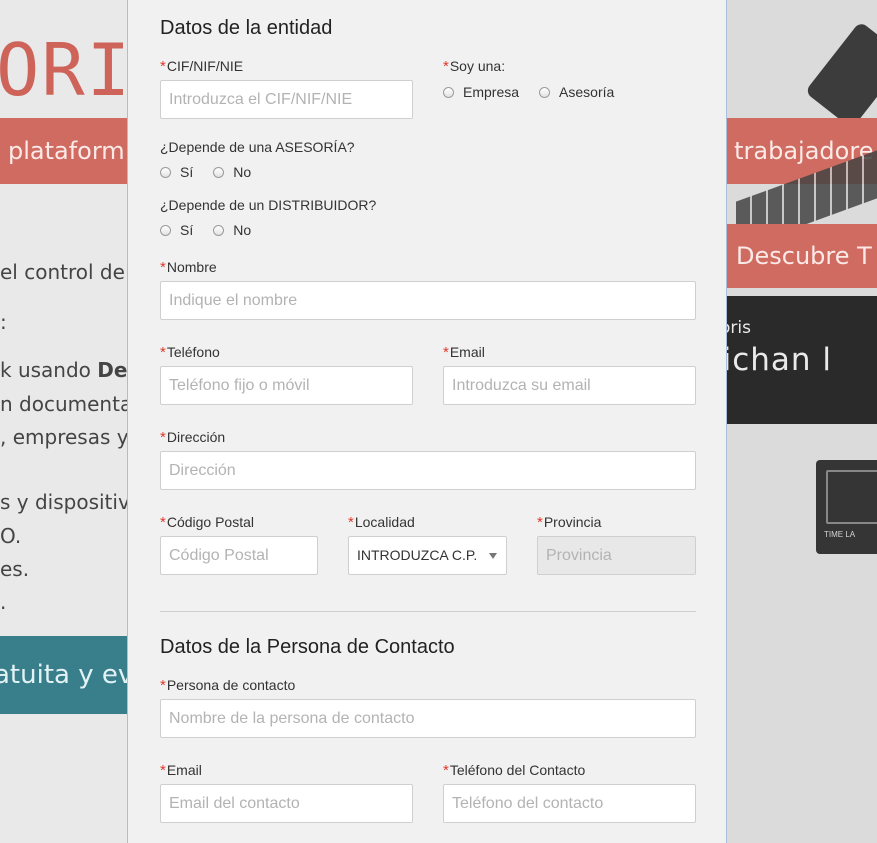 This screenshot has width=877, height=843. I want to click on cif-input, so click(286, 99).